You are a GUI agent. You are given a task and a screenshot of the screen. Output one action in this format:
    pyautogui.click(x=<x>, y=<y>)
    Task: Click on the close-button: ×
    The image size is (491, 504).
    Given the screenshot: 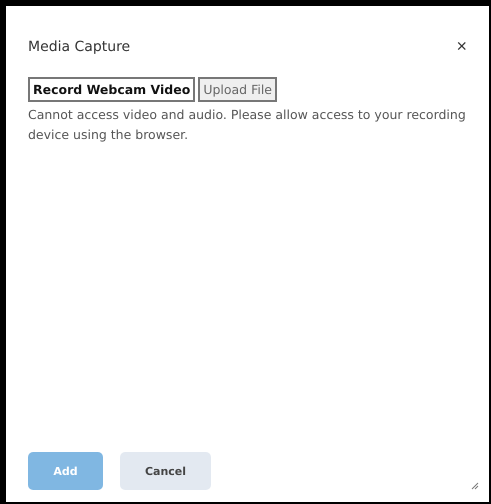 What is the action you would take?
    pyautogui.click(x=461, y=46)
    